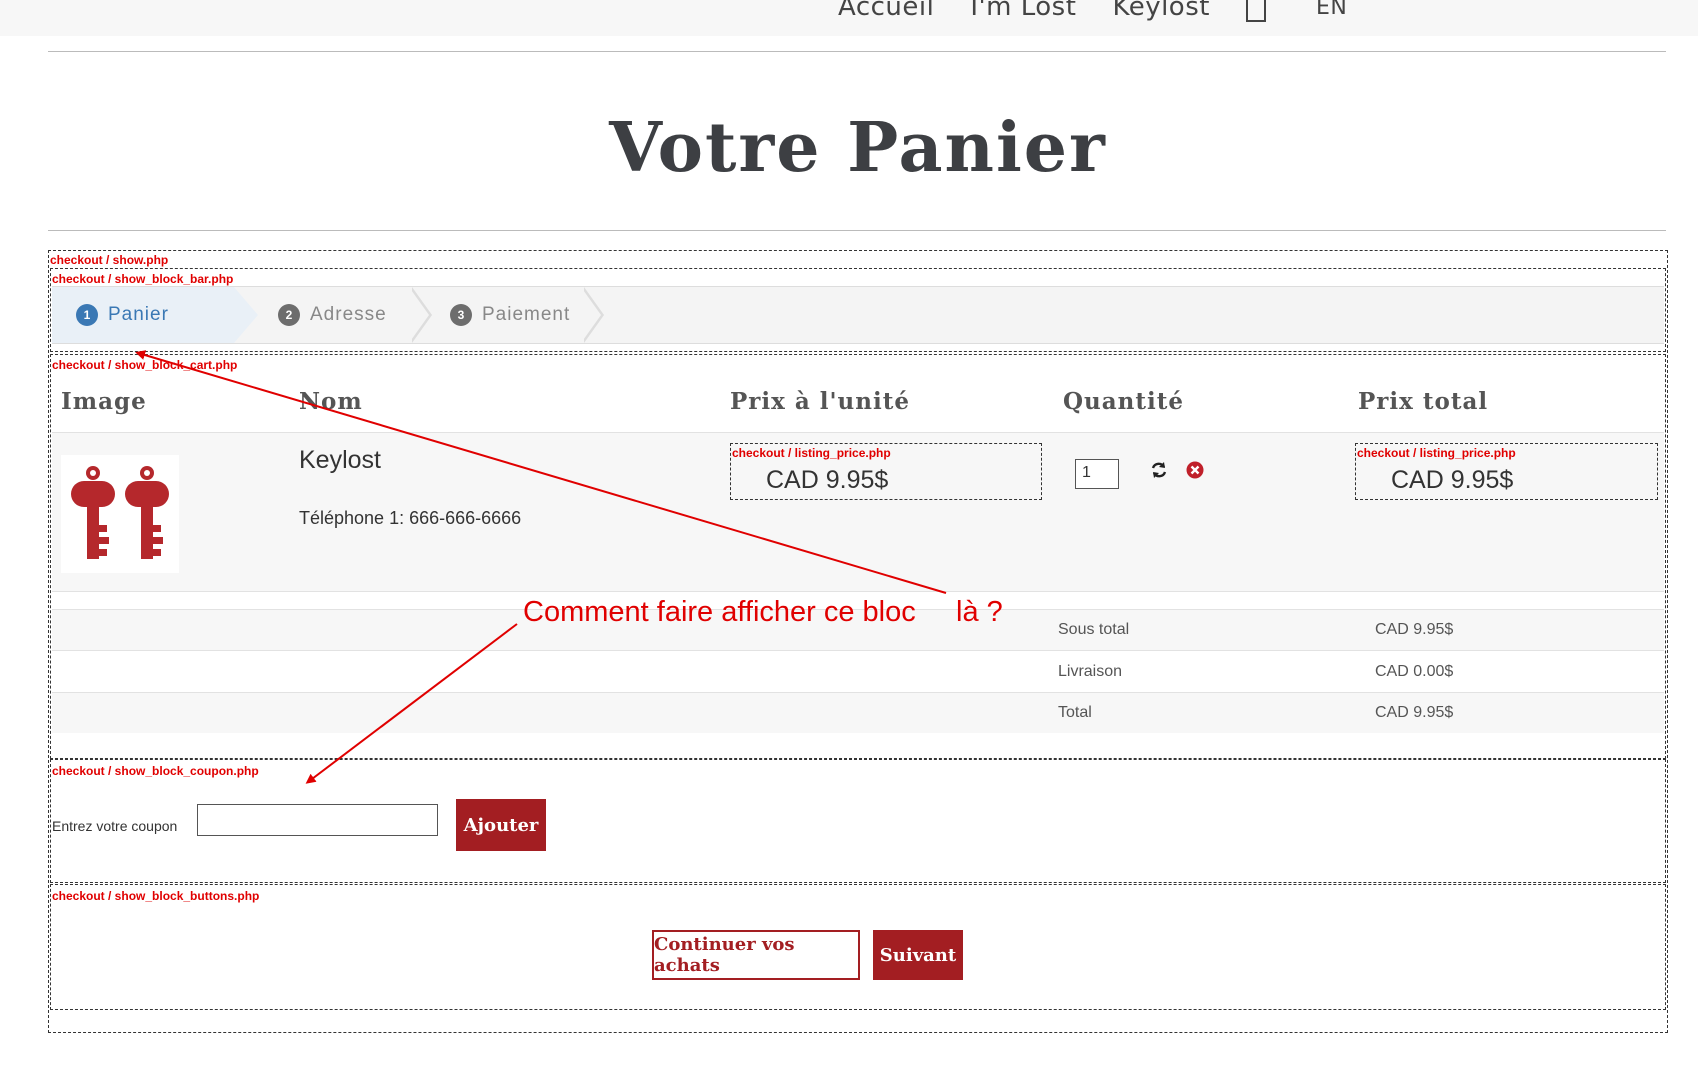  I want to click on annotation-arrow-to-cart, so click(541, 472).